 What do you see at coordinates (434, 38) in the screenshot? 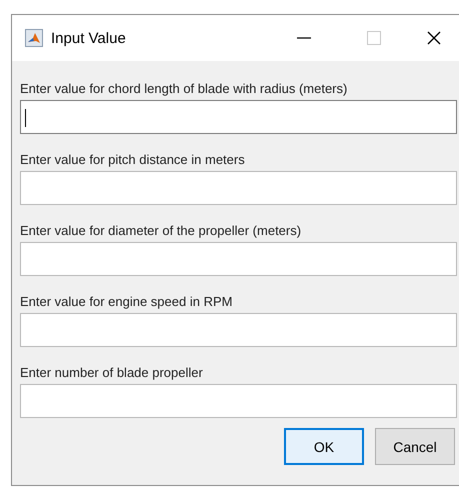
I see `close-icon` at bounding box center [434, 38].